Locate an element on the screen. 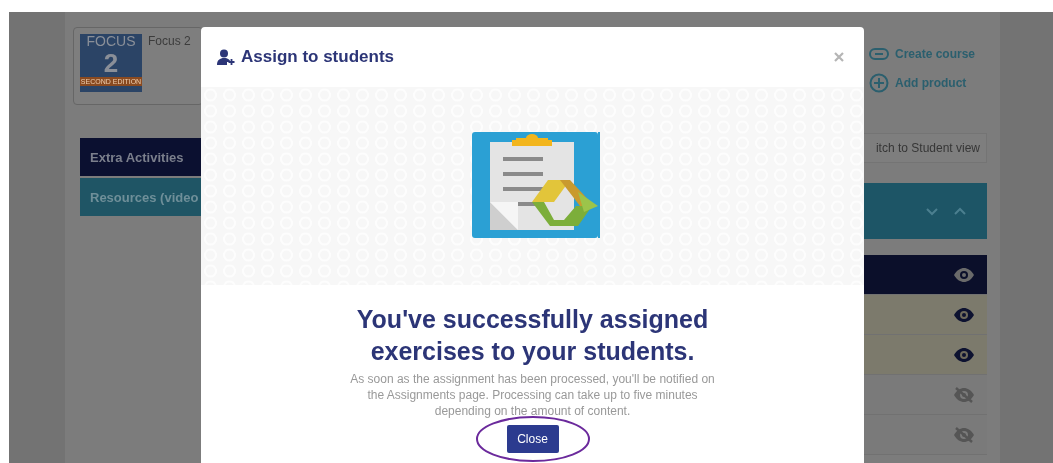 Image resolution: width=1053 pixels, height=463 pixels. close-button: Close is located at coordinates (532, 439).